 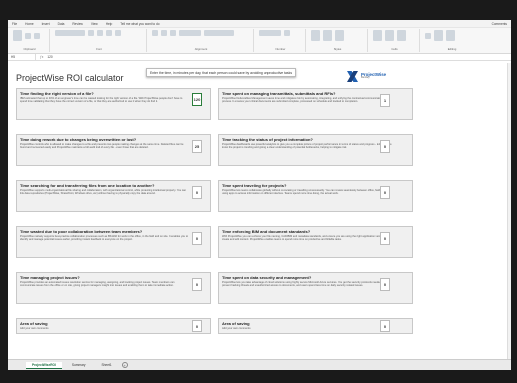 I want to click on card-title: Area of saving, so click(x=34, y=323).